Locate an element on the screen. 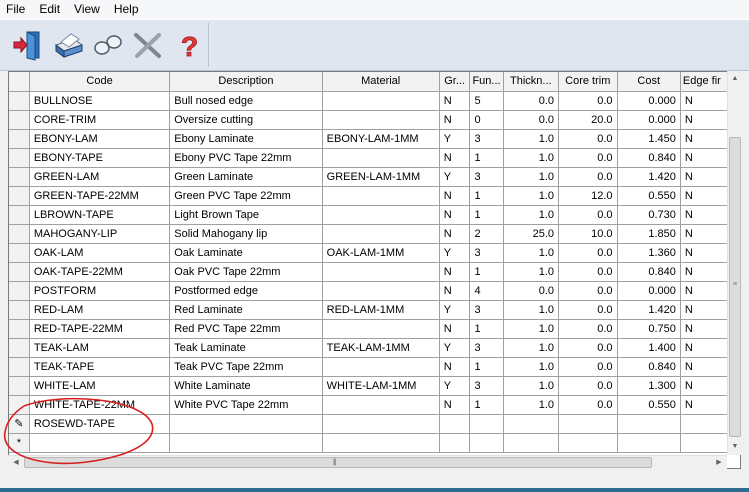  cell-function: 0 is located at coordinates (486, 120).